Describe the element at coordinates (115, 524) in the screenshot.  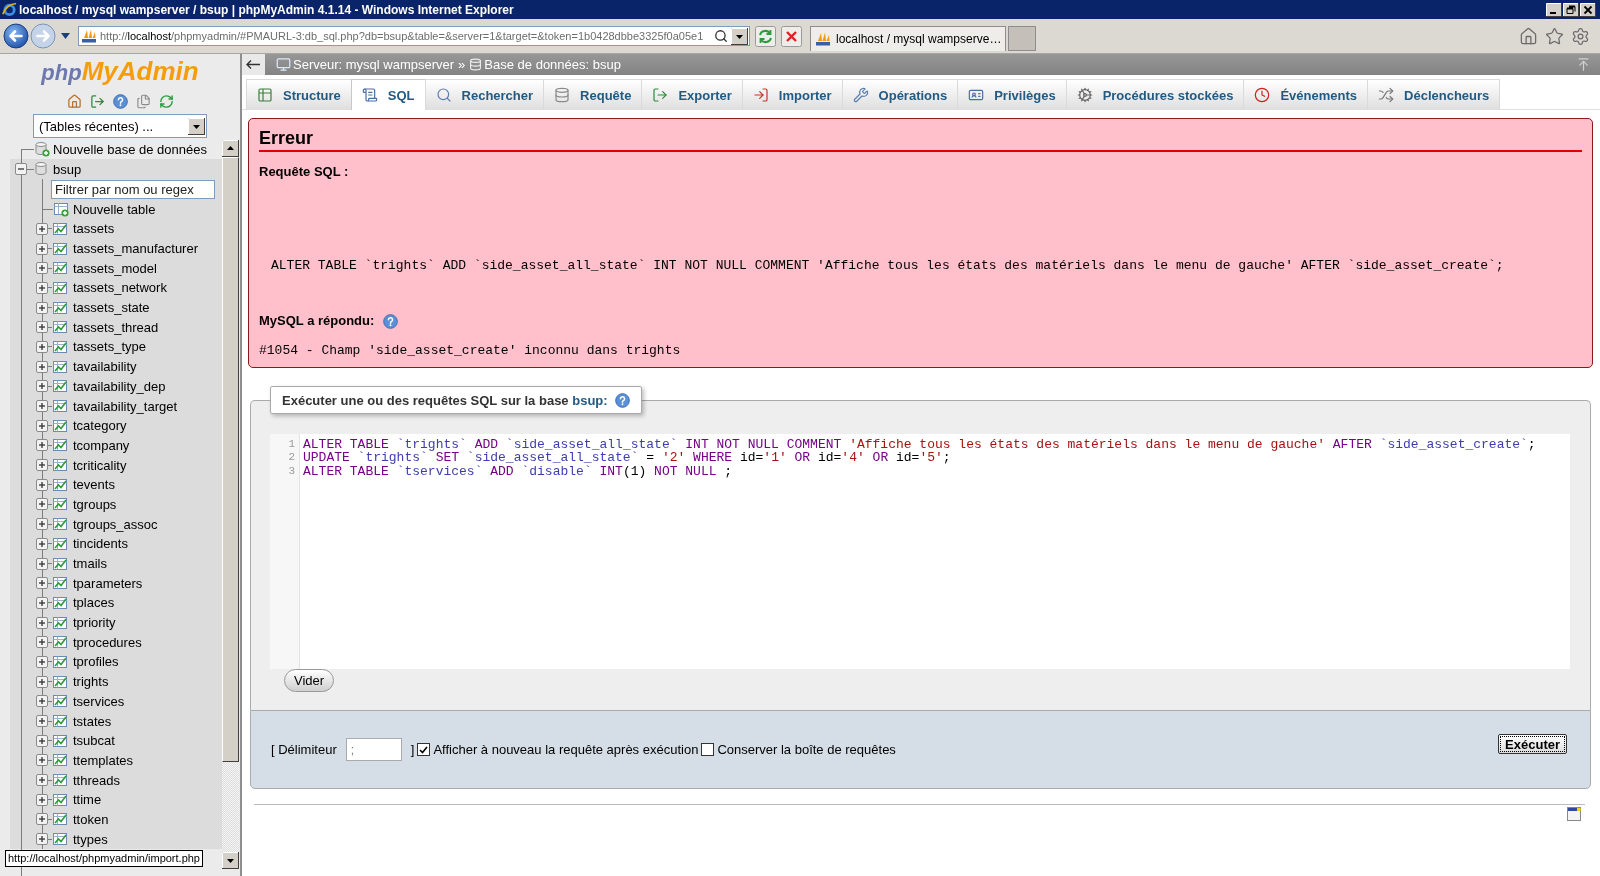
I see `table-link: tgroups_assoc` at that location.